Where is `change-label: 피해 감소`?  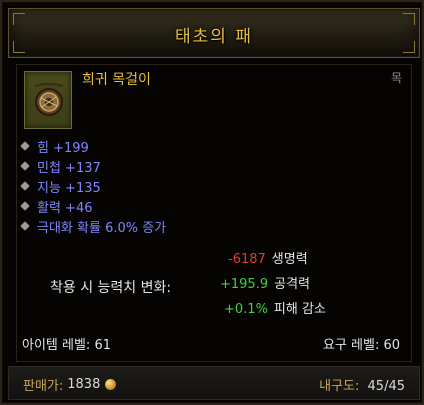
change-label: 피해 감소 is located at coordinates (299, 309).